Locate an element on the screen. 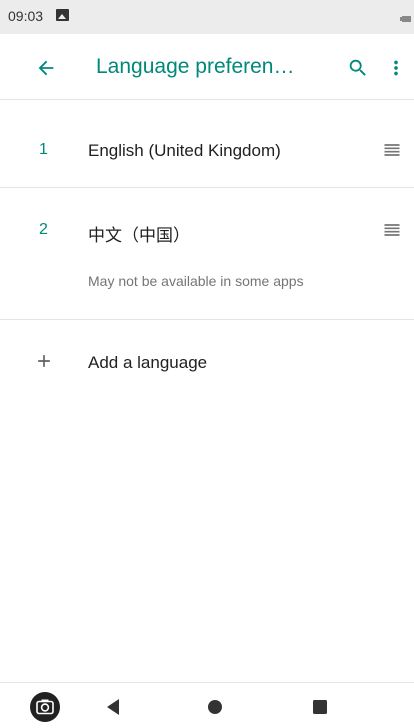  search-icon is located at coordinates (357, 67).